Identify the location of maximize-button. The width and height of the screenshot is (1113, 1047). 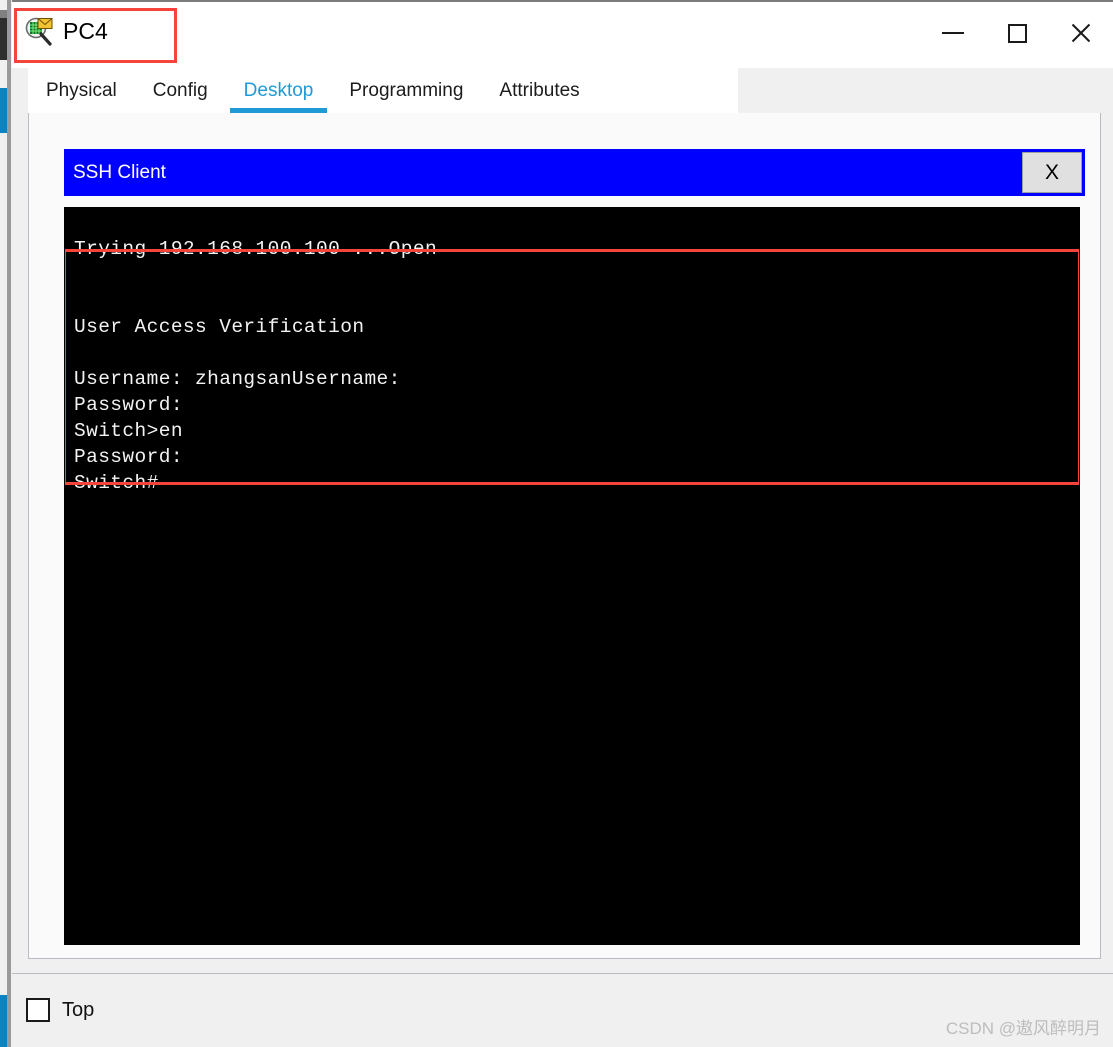
(1017, 33).